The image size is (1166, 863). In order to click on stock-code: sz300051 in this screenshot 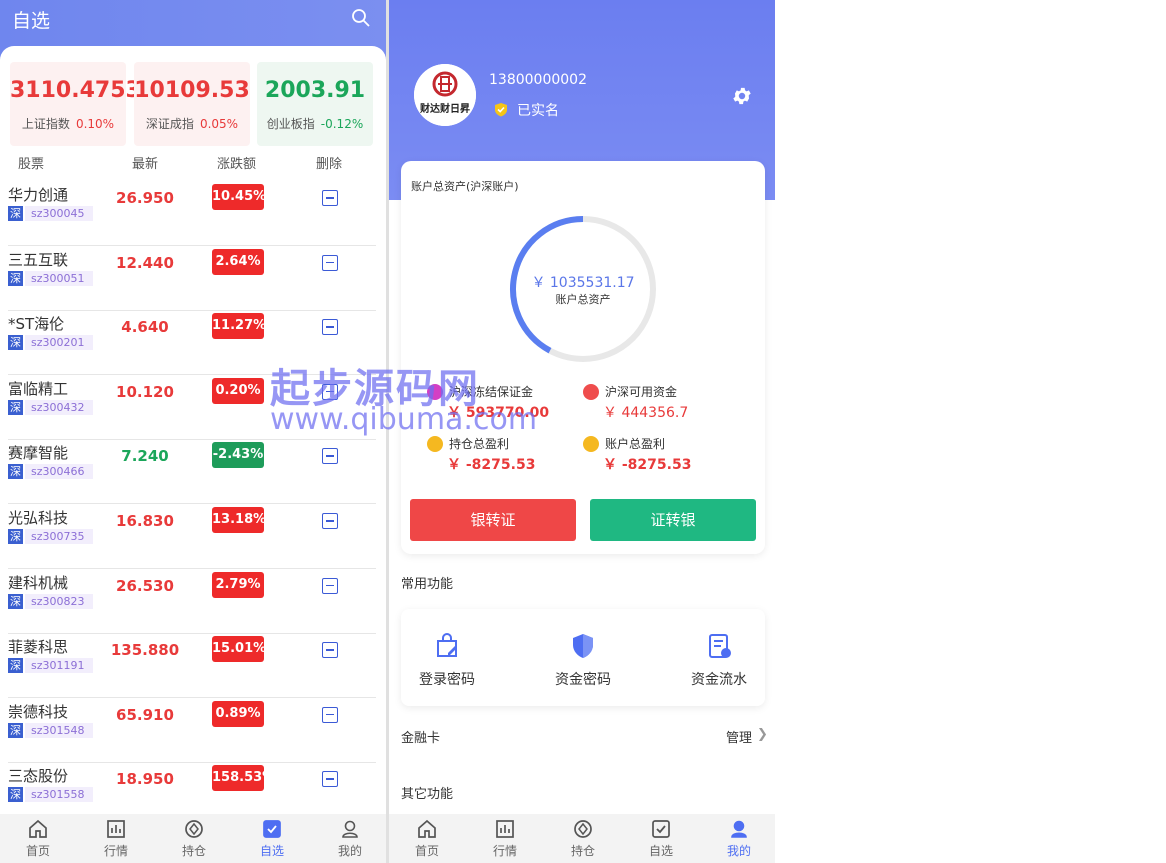, I will do `click(59, 278)`.